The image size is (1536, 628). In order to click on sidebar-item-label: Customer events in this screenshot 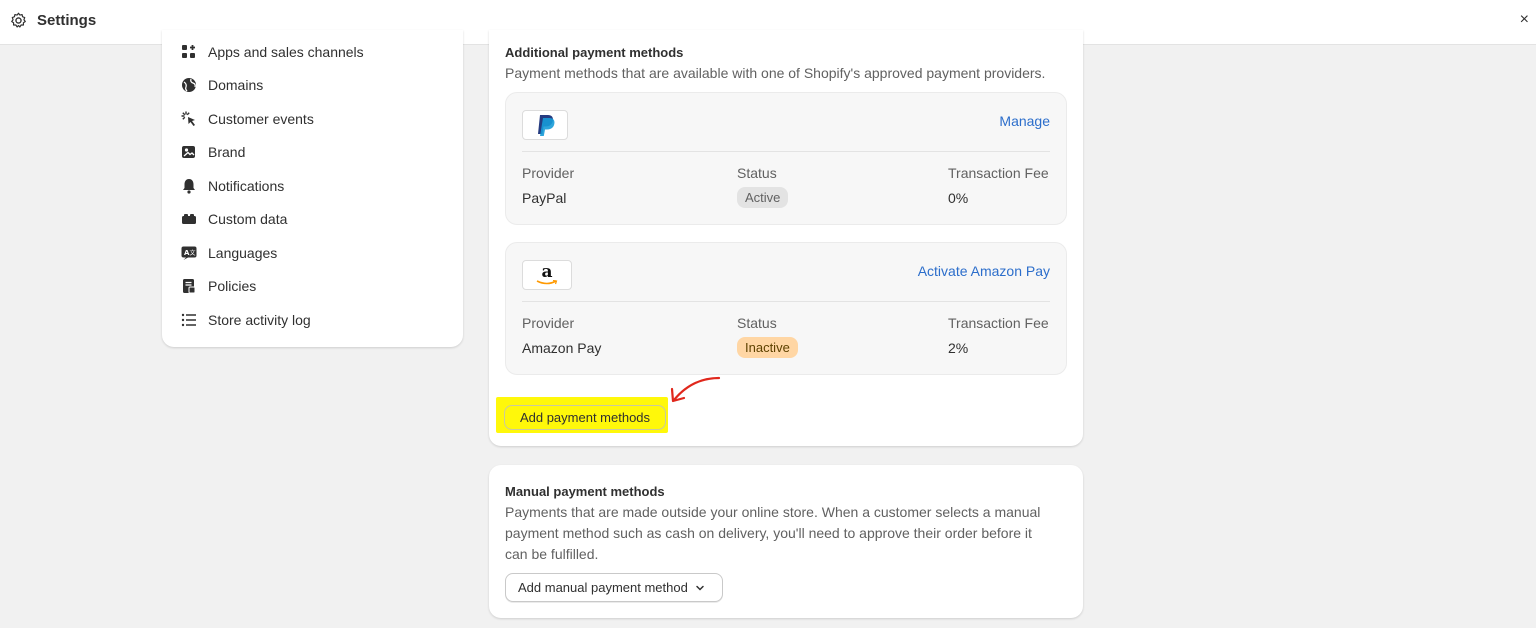, I will do `click(261, 119)`.